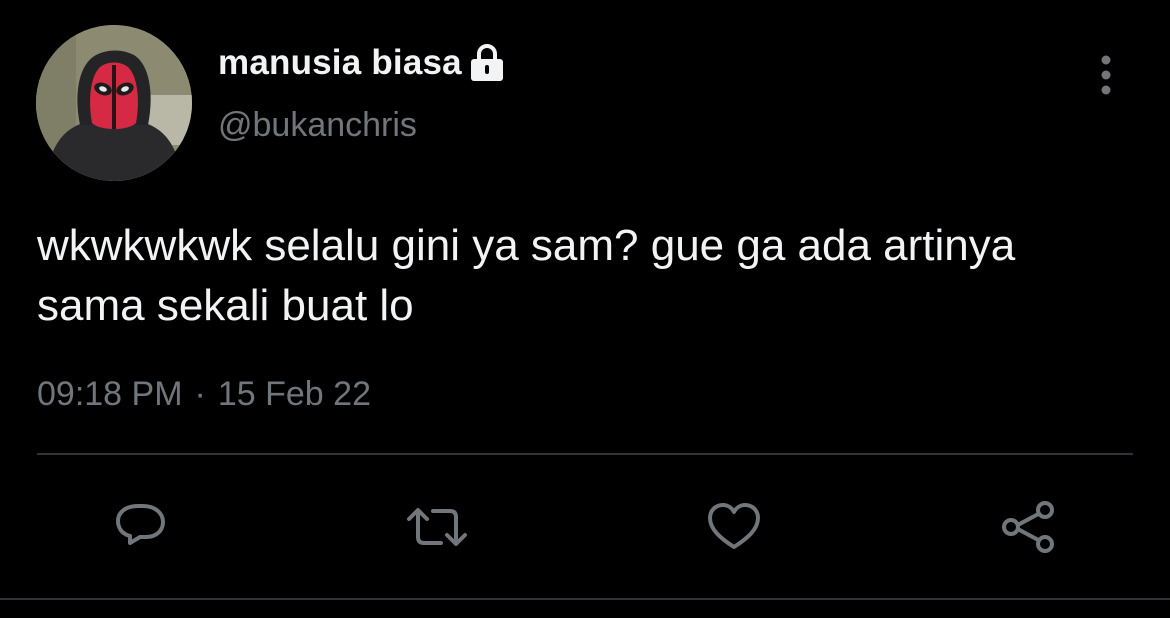 The width and height of the screenshot is (1170, 618). Describe the element at coordinates (585, 599) in the screenshot. I see `bottom-divider` at that location.